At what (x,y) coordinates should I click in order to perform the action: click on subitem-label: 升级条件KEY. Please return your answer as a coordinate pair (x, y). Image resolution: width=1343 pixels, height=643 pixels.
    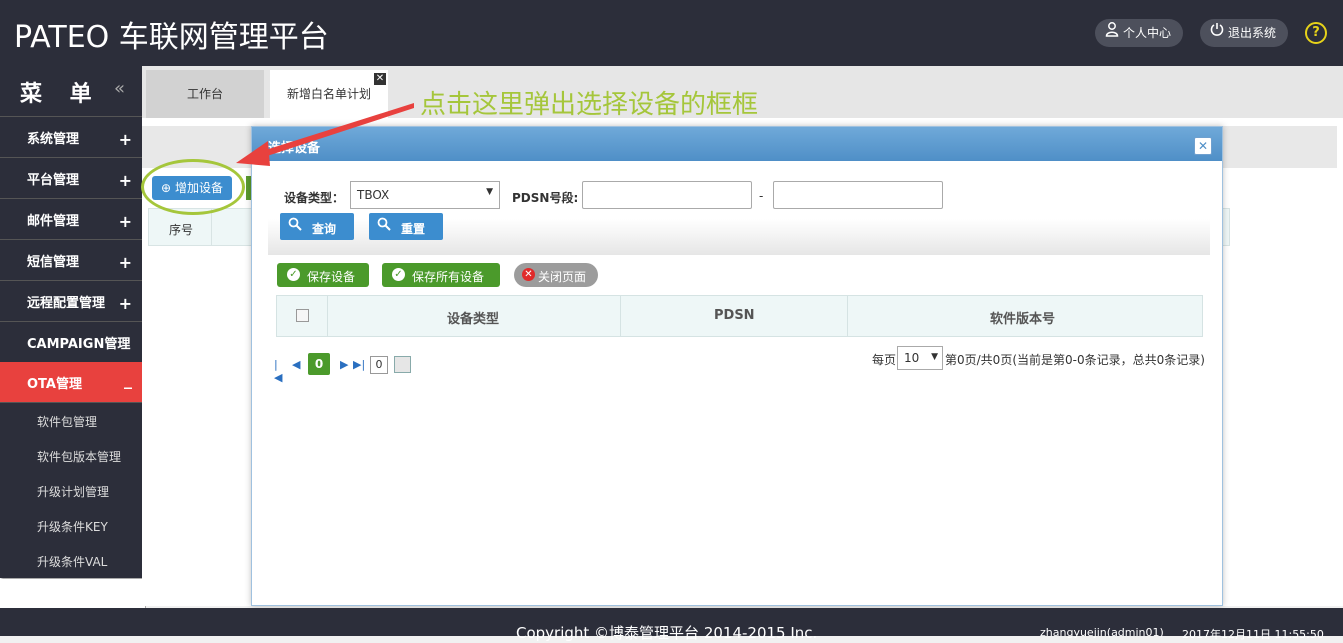
    Looking at the image, I should click on (72, 527).